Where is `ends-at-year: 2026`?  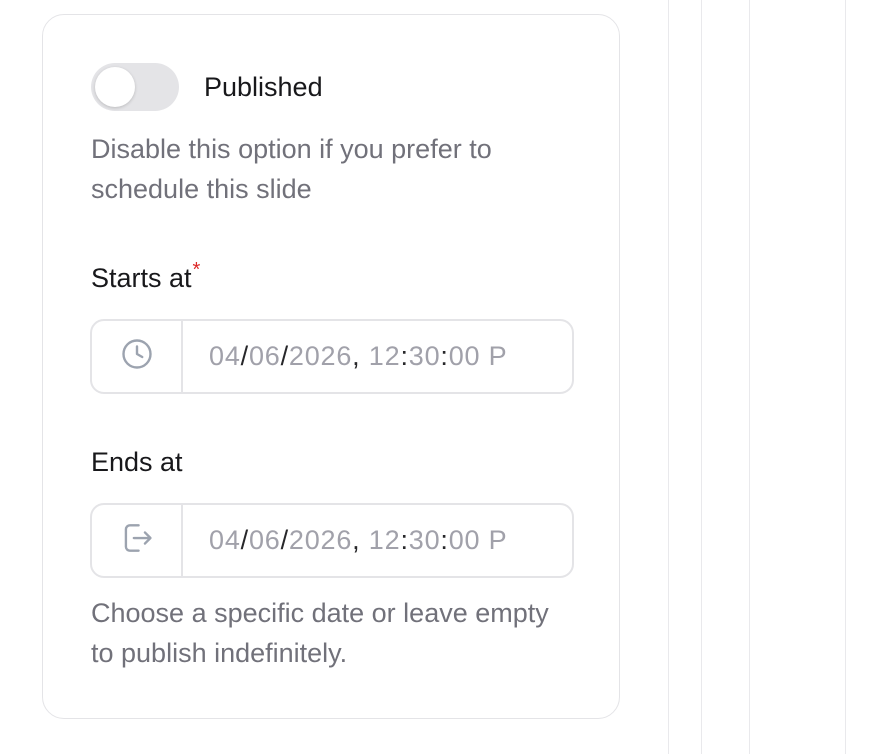
ends-at-year: 2026 is located at coordinates (320, 540).